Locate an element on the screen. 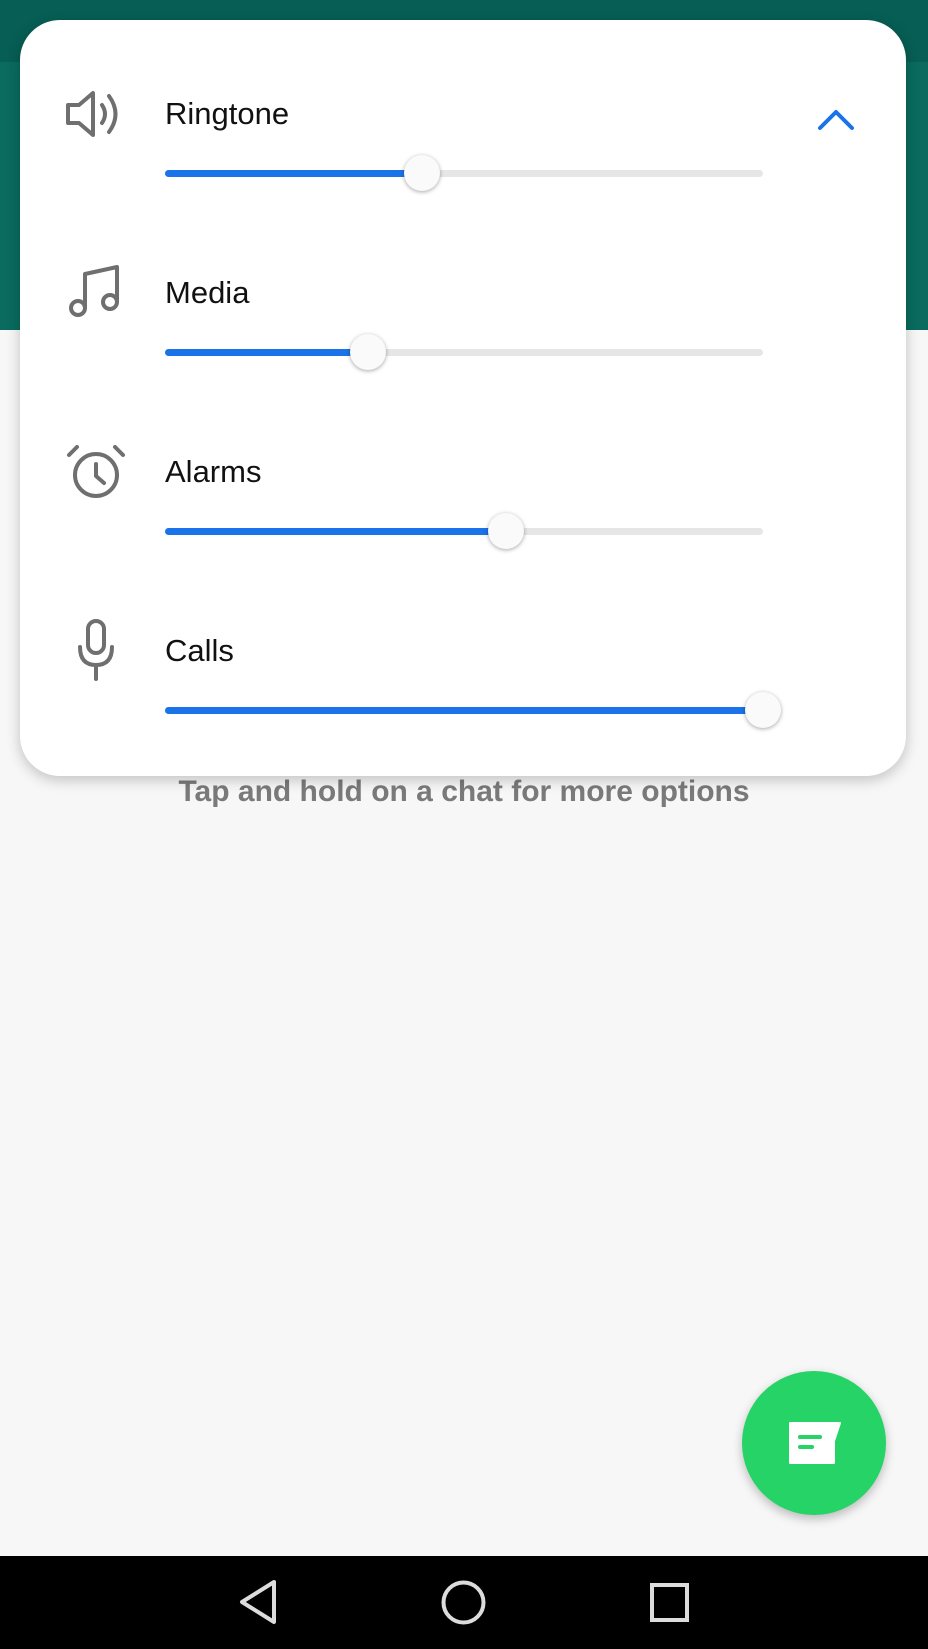  volume-row-ringtone: Ringtone is located at coordinates (463, 143).